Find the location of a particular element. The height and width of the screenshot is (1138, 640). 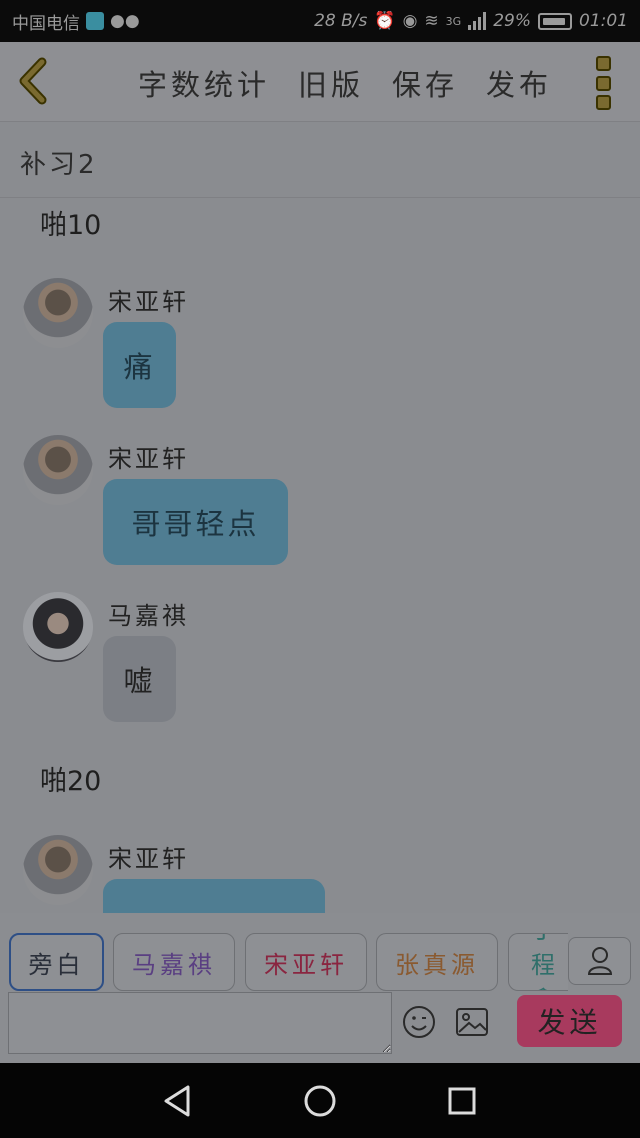

nav-back-button is located at coordinates (178, 1101).